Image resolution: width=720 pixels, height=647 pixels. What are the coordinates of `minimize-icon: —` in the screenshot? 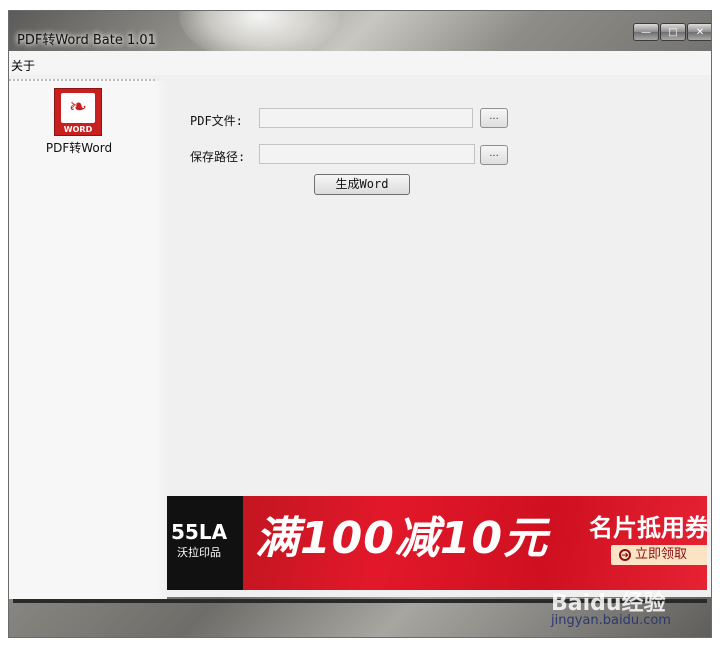 It's located at (646, 32).